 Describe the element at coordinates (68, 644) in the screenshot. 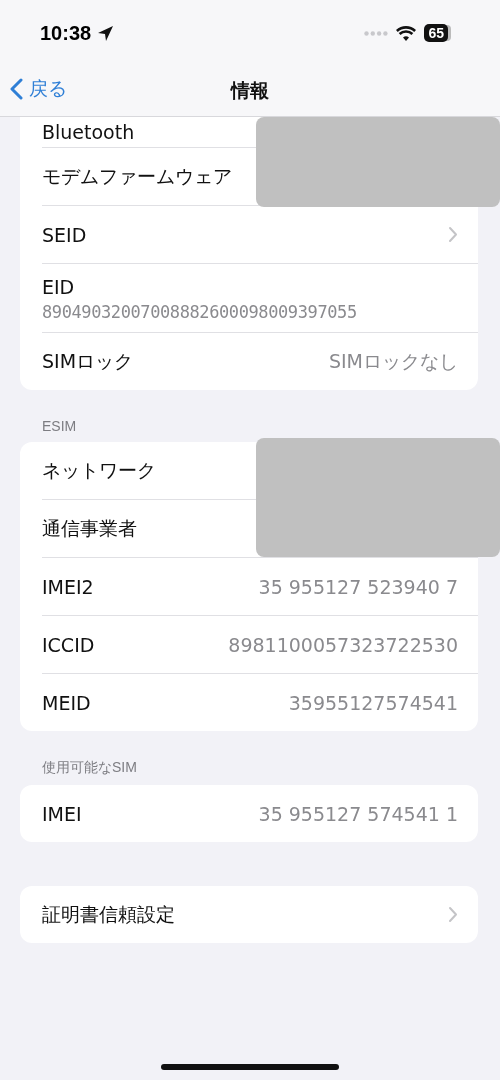

I see `row-label: ICCID` at that location.